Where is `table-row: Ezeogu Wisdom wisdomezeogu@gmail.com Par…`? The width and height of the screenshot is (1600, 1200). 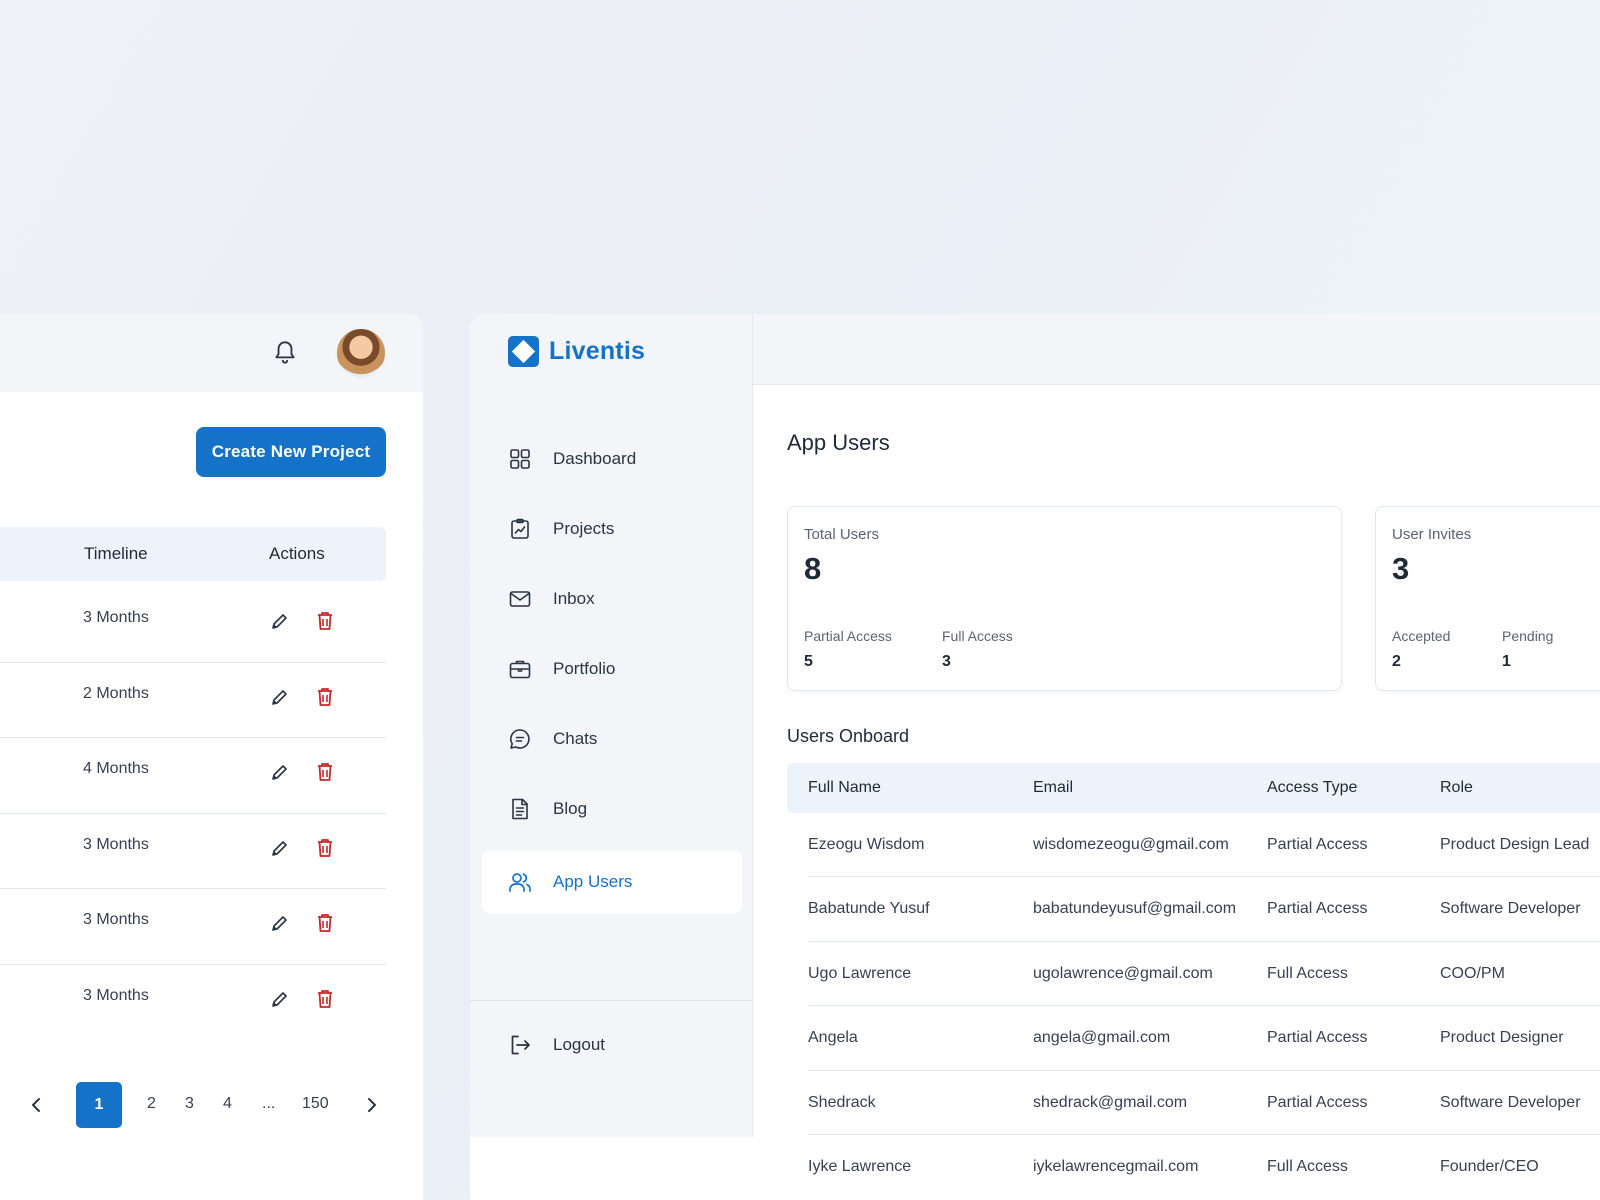
table-row: Ezeogu Wisdom wisdomezeogu@gmail.com Par… is located at coordinates (1204, 845).